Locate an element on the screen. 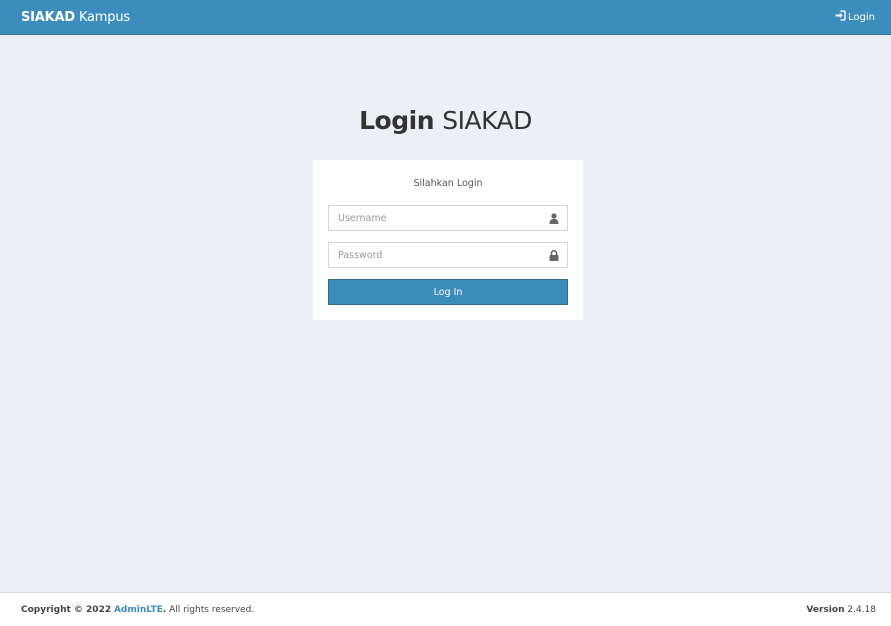 This screenshot has height=626, width=891. footer-rights-text: All rights reserved. is located at coordinates (212, 609).